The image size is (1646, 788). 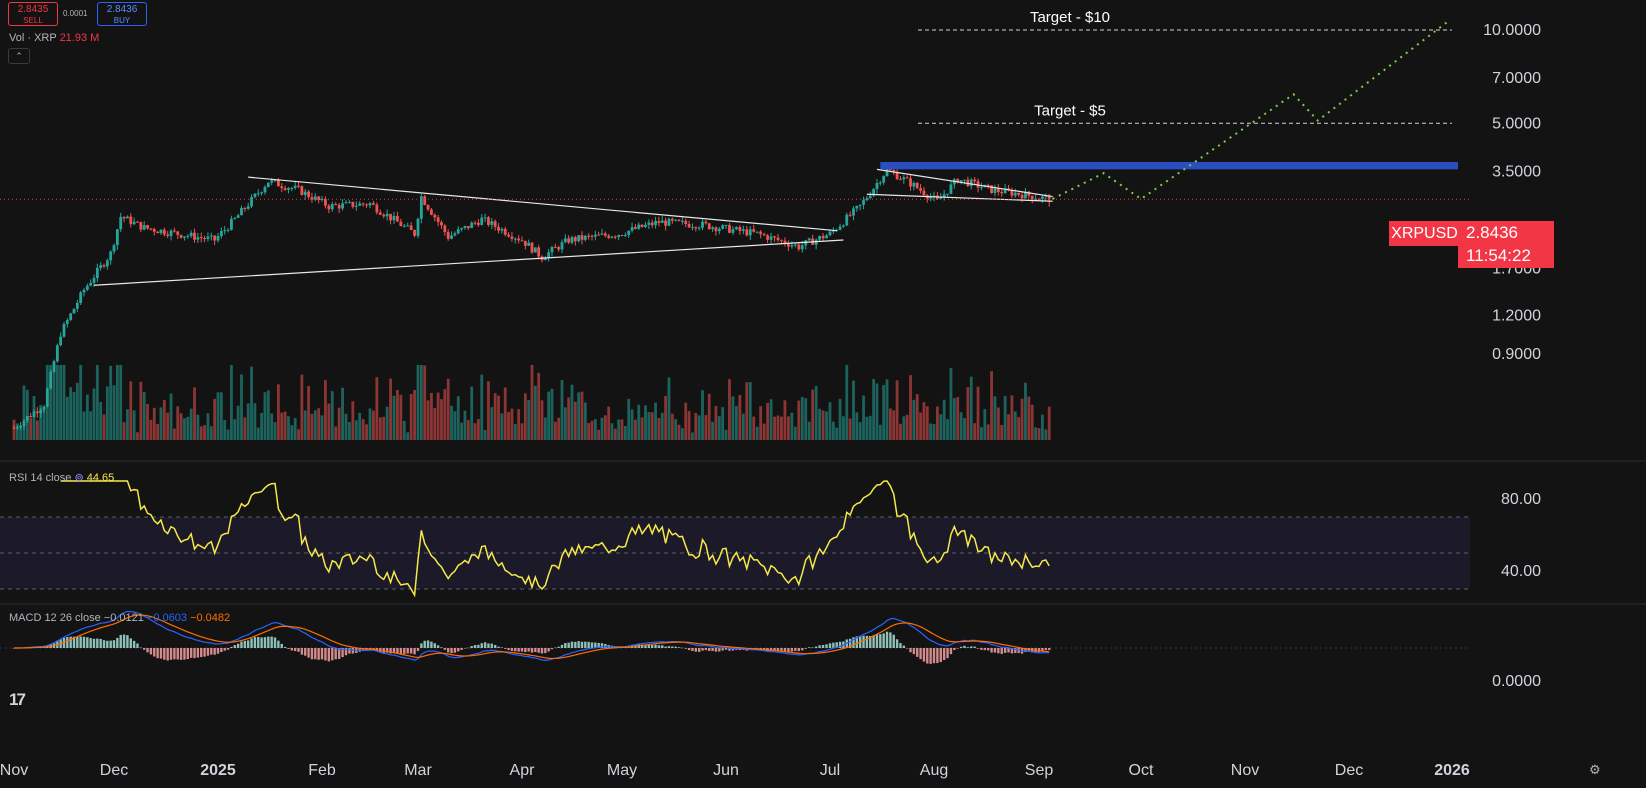 I want to click on macd-legend: MACD 12 26 close −0.0121 −0.0603 −0.0482, so click(x=119, y=618).